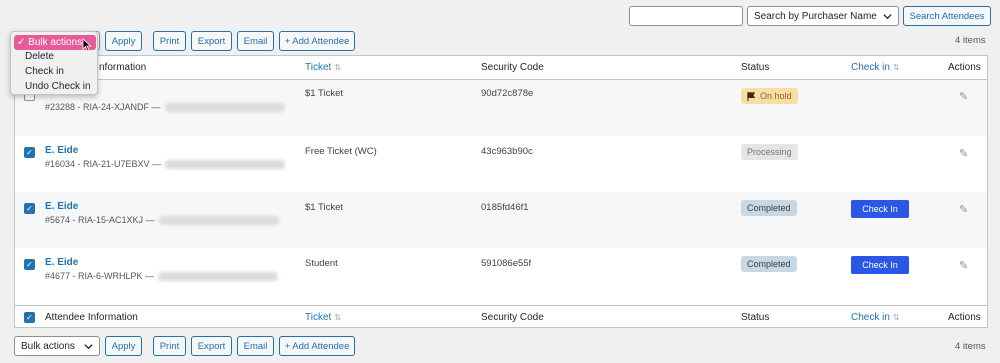  Describe the element at coordinates (91, 317) in the screenshot. I see `footer-attendee: Attendee Information` at that location.